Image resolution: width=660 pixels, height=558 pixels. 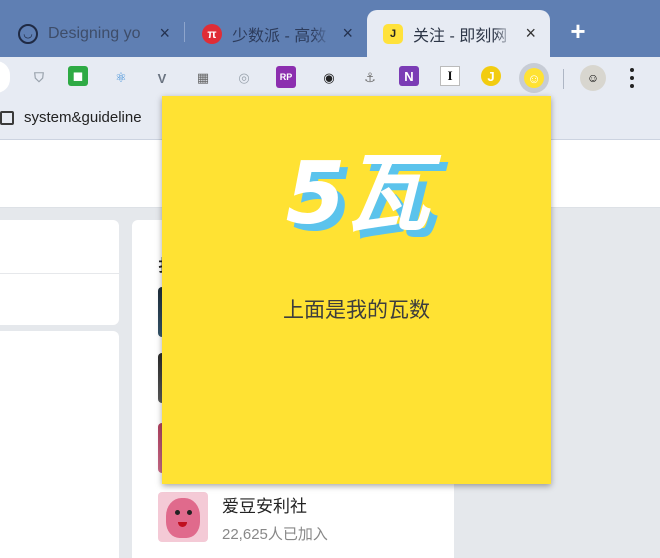 What do you see at coordinates (212, 33) in the screenshot?
I see `pi-icon: π` at bounding box center [212, 33].